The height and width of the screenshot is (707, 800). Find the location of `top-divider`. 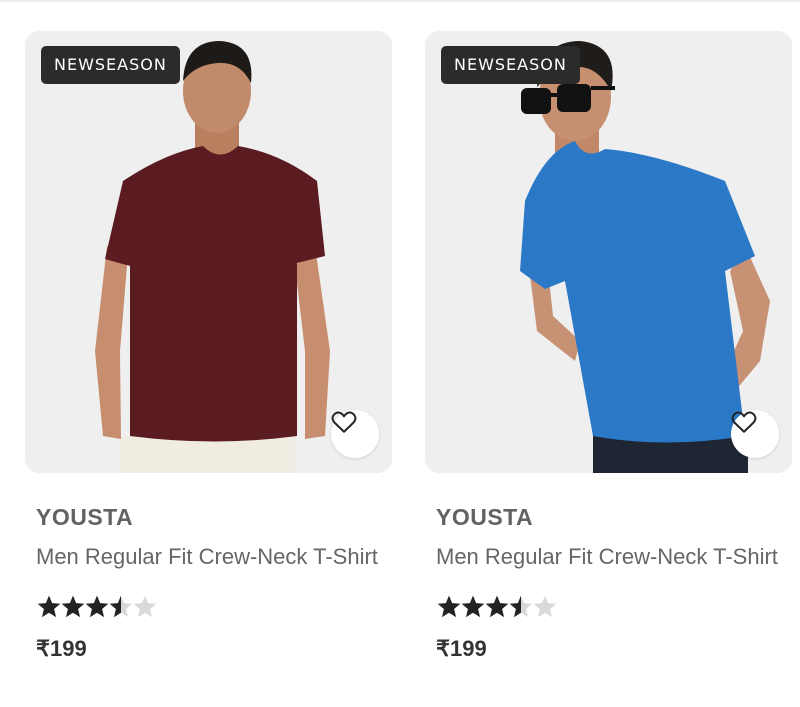

top-divider is located at coordinates (400, 1).